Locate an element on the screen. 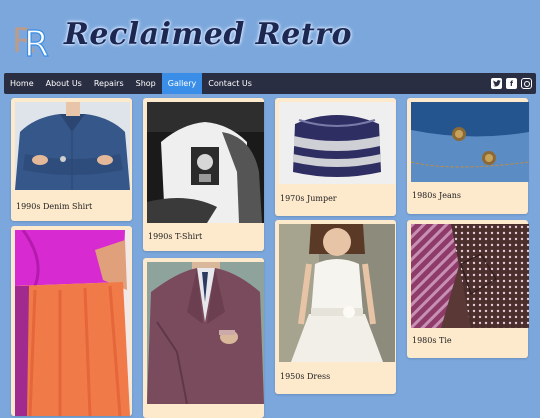  gallery-card-jeans: 1980s Jeans is located at coordinates (468, 156).